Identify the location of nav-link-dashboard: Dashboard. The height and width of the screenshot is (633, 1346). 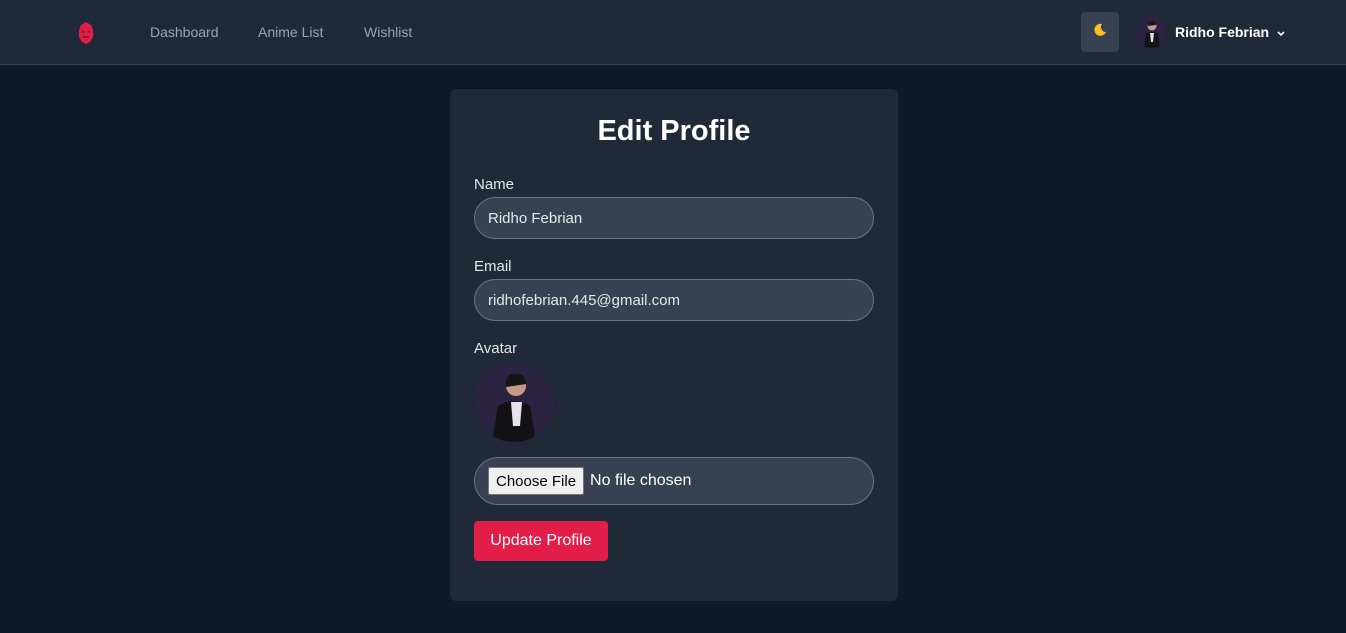
(184, 32).